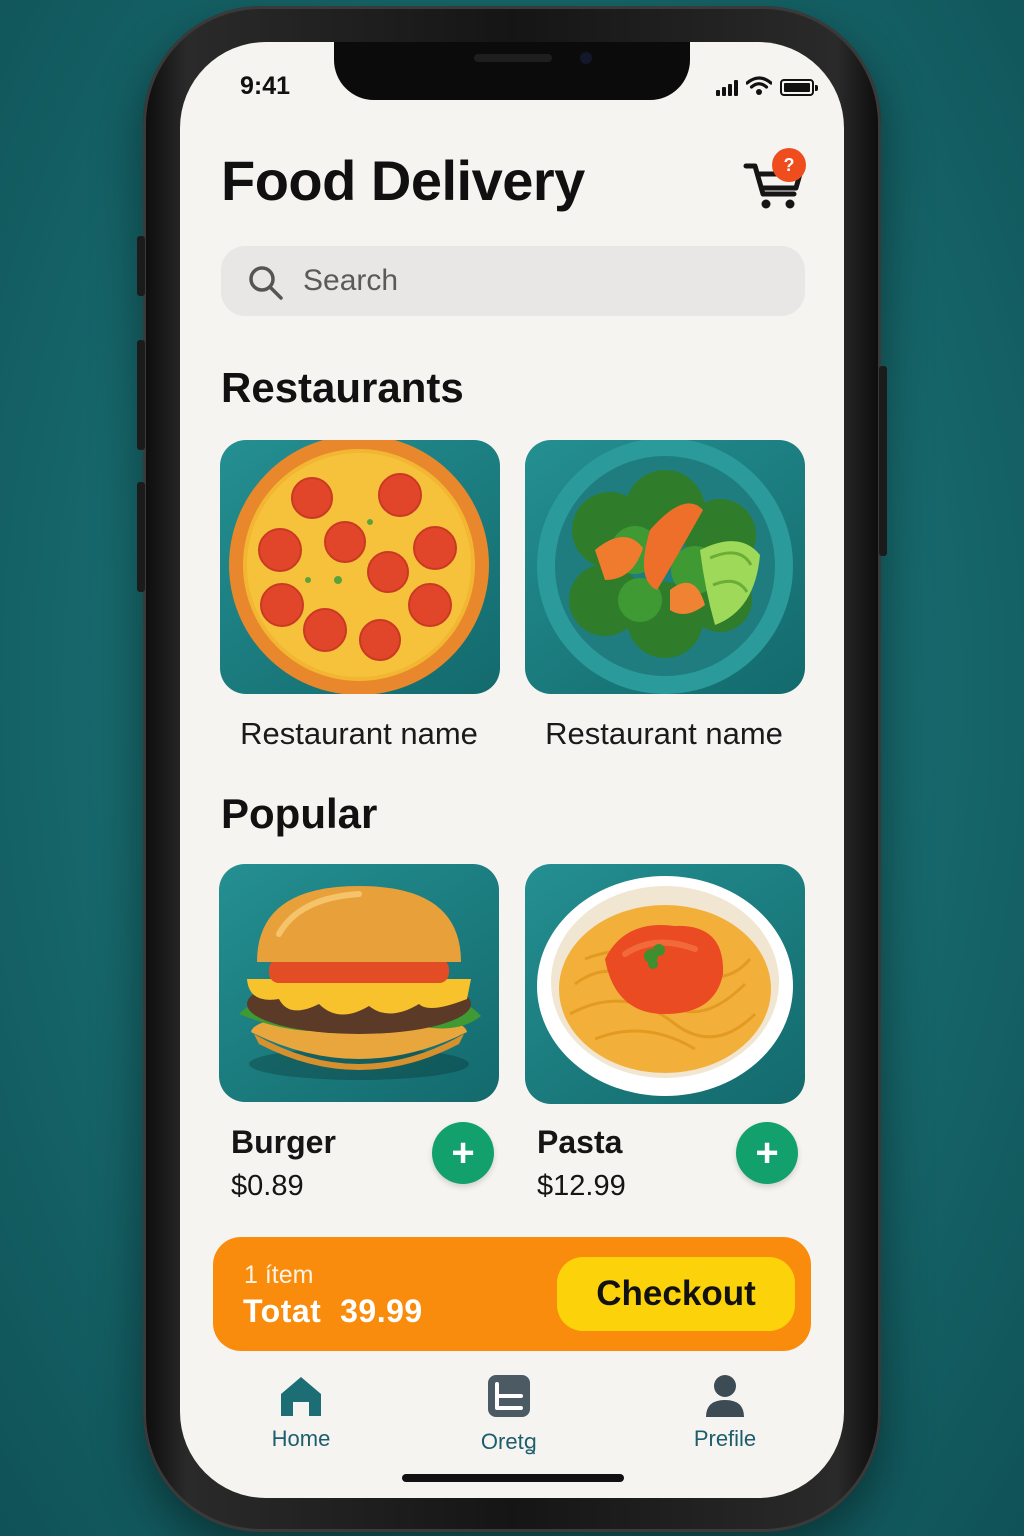  Describe the element at coordinates (581, 1186) in the screenshot. I see `food-price: $12.99` at that location.